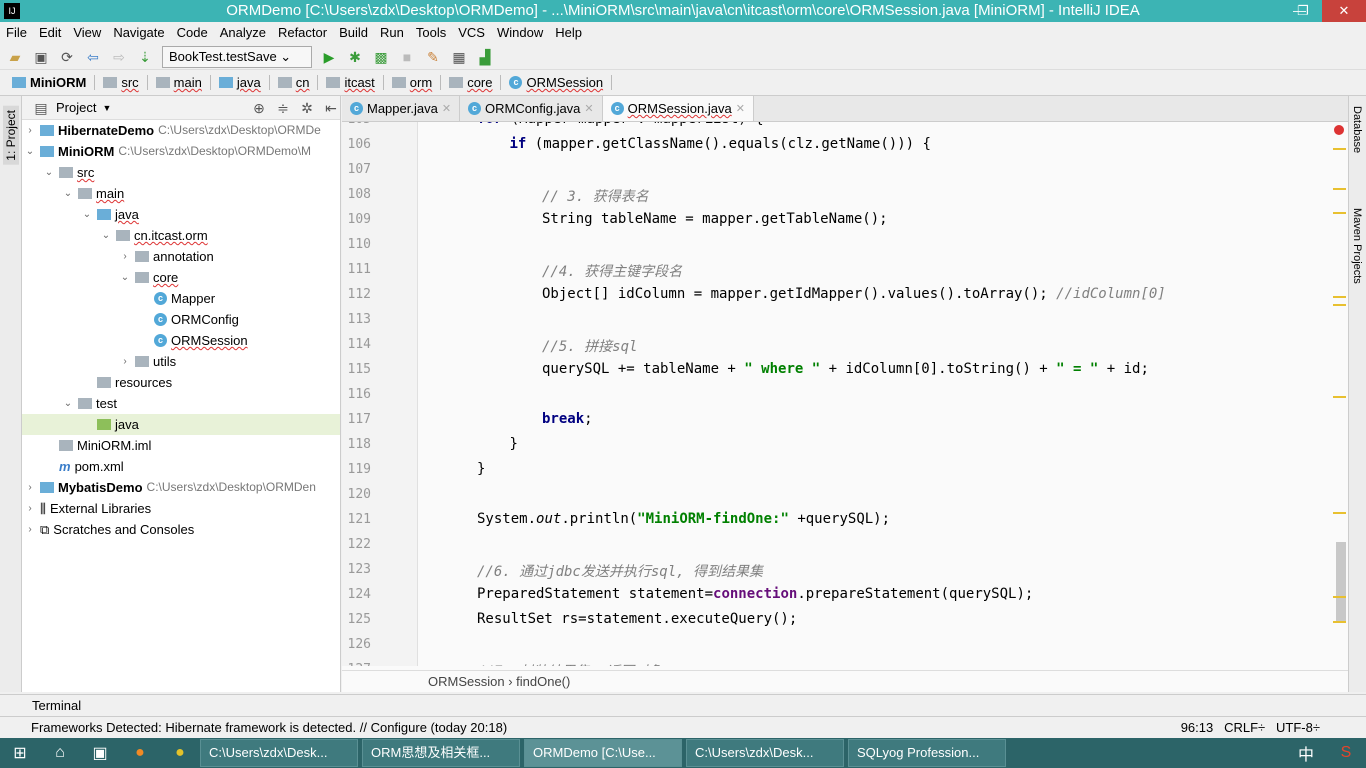 Image resolution: width=1366 pixels, height=768 pixels. I want to click on tree-item: MiniORM.iml, so click(181, 445).